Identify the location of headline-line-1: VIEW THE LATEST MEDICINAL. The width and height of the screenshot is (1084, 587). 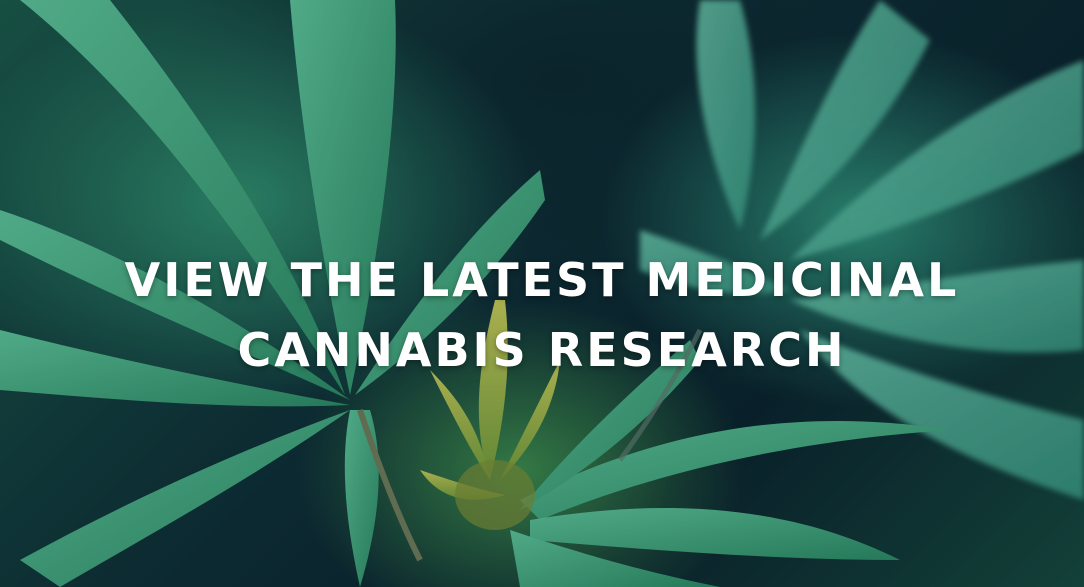
(542, 279).